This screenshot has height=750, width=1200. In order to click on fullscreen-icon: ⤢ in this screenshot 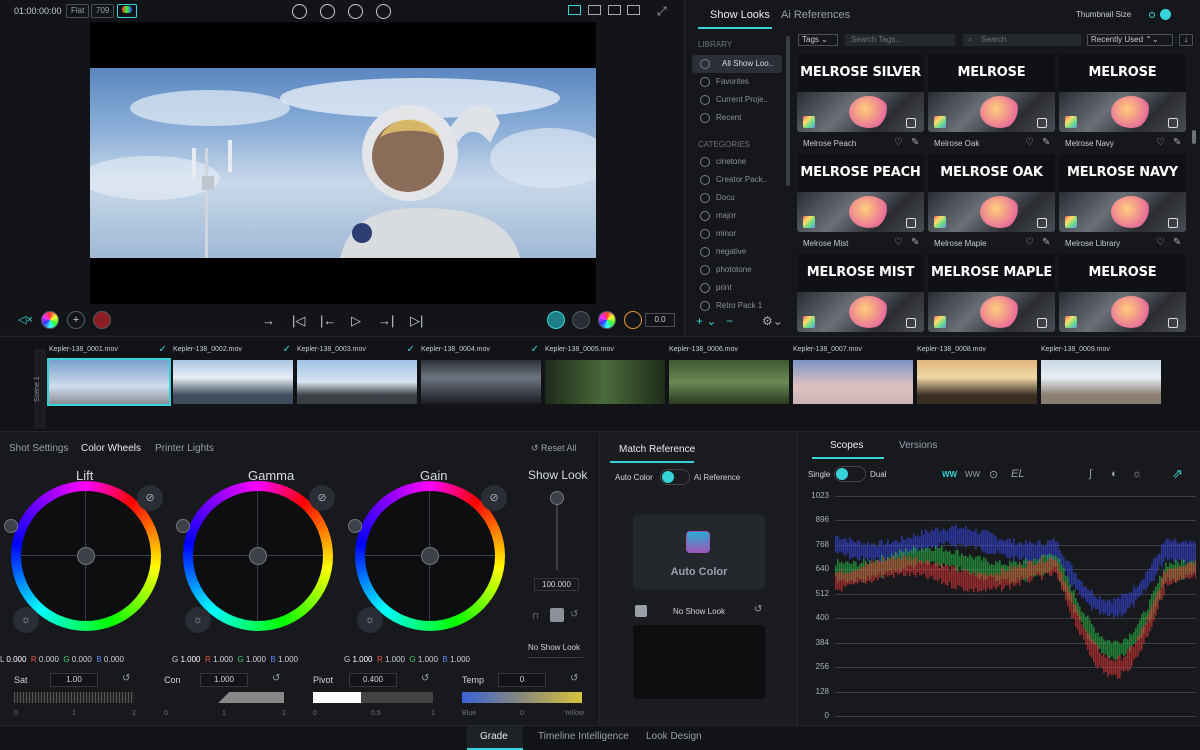, I will do `click(662, 11)`.